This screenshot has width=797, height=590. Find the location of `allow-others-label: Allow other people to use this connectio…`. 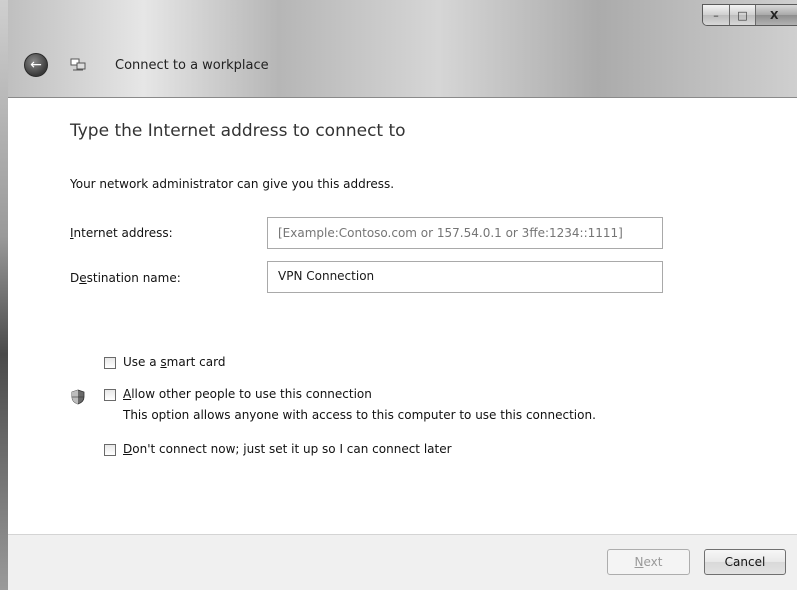

allow-others-label: Allow other people to use this connectio… is located at coordinates (247, 394).